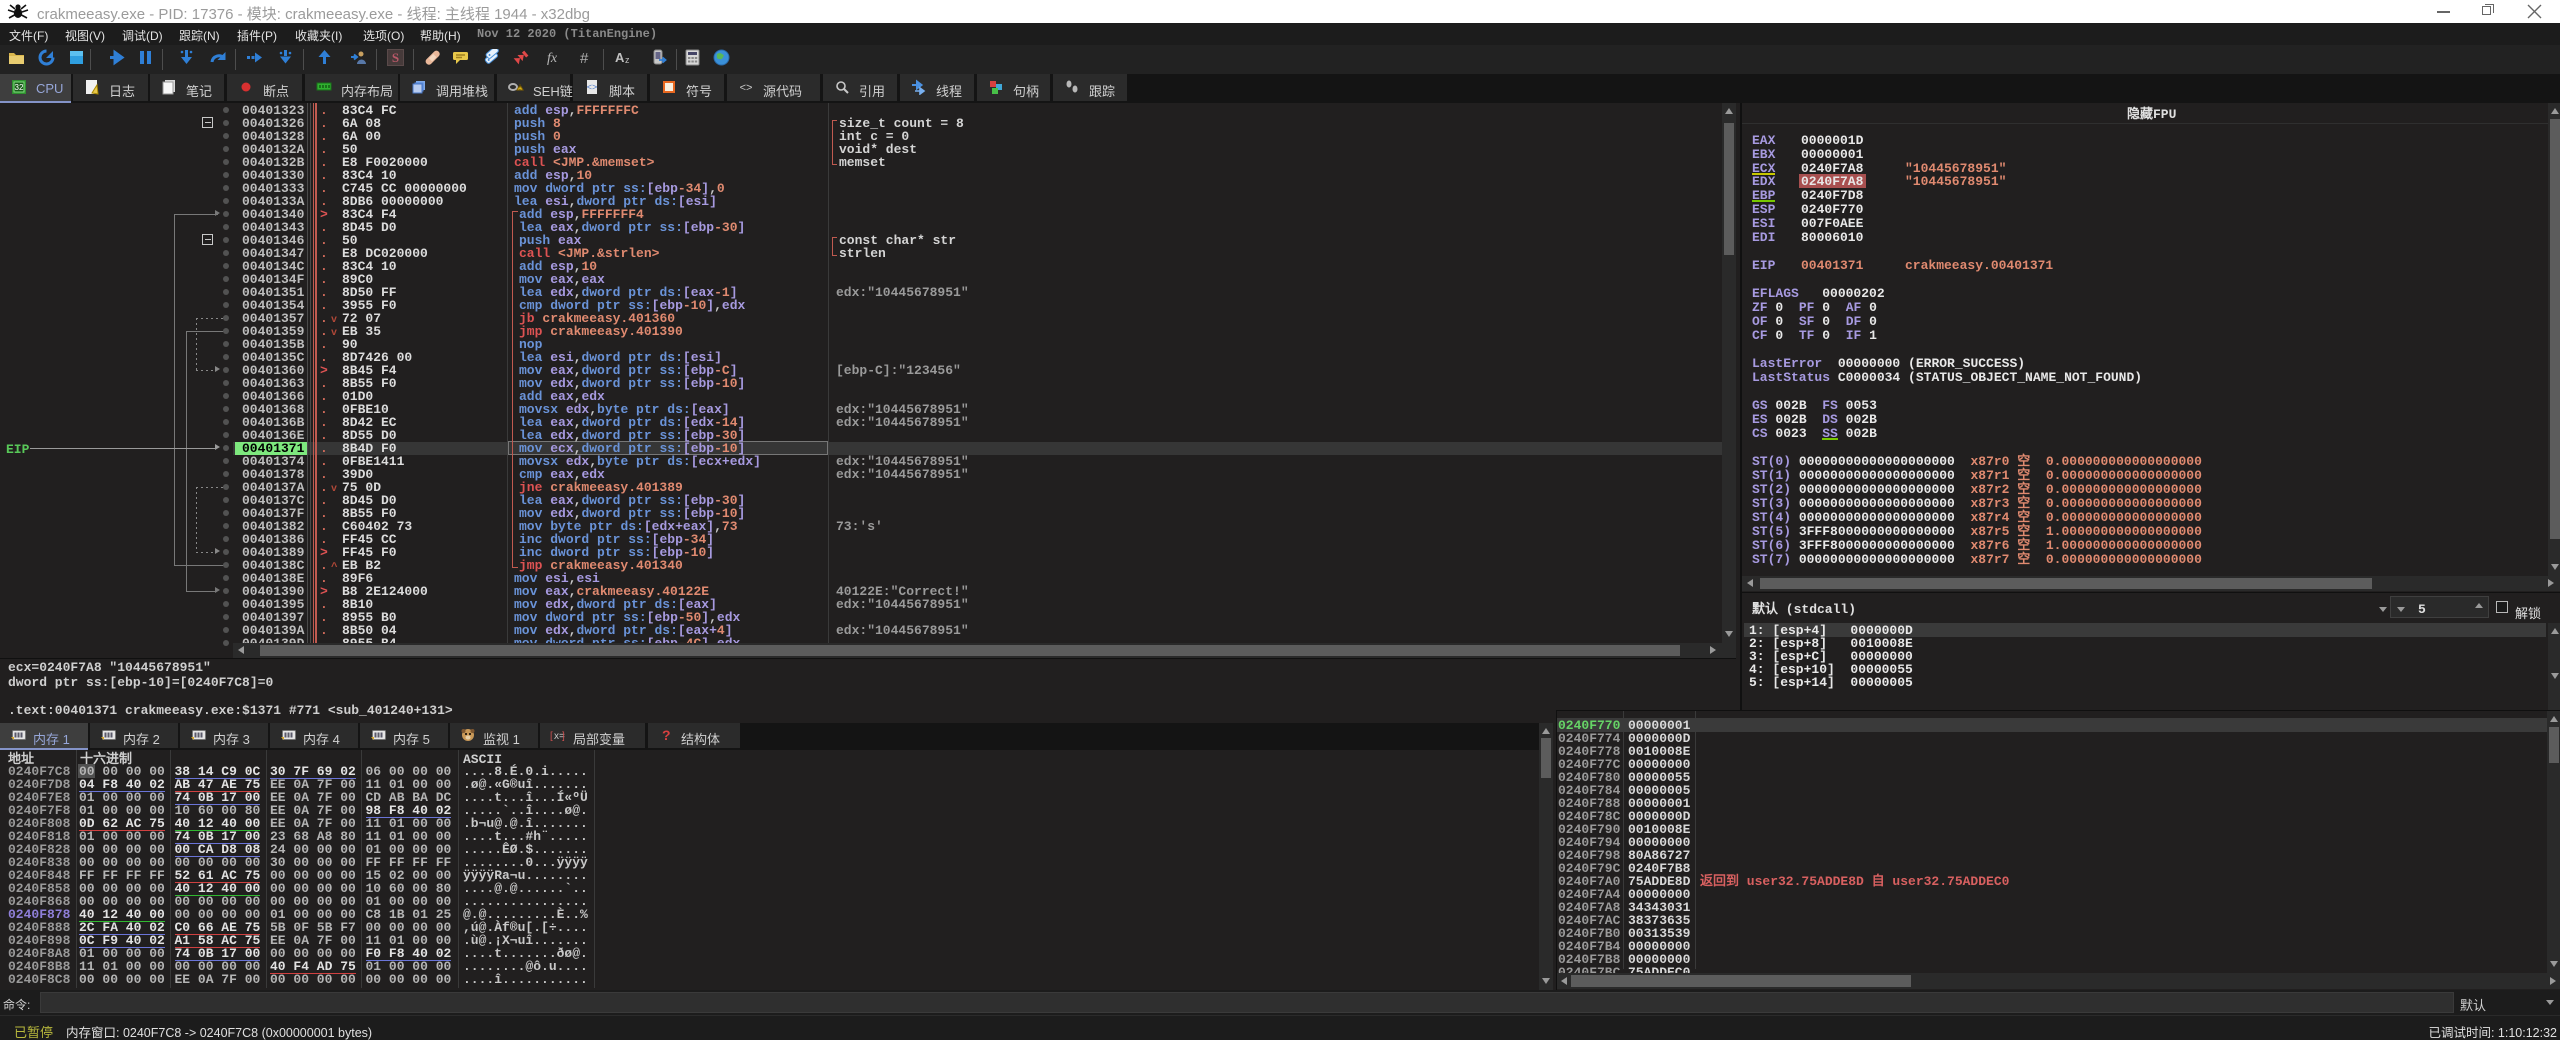  I want to click on svg-text: A, so click(620, 57).